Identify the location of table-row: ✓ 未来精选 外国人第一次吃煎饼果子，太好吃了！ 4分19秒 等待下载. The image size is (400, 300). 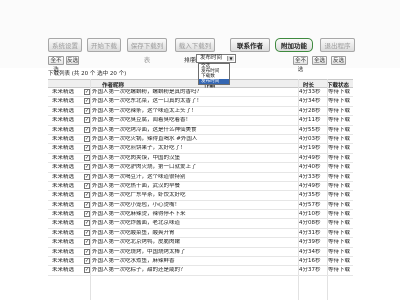
(200, 149).